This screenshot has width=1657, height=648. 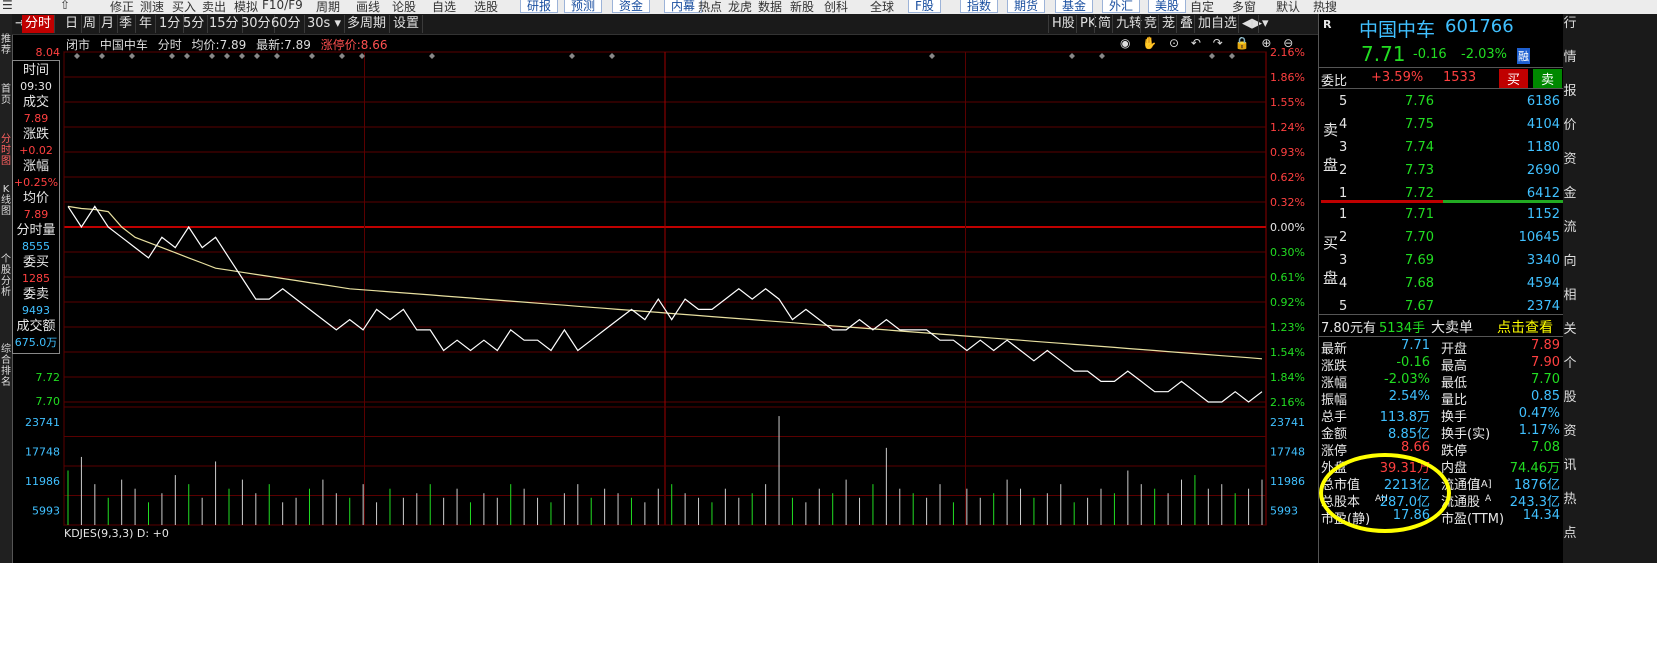 I want to click on right-tab-button: H股, so click(x=1063, y=24).